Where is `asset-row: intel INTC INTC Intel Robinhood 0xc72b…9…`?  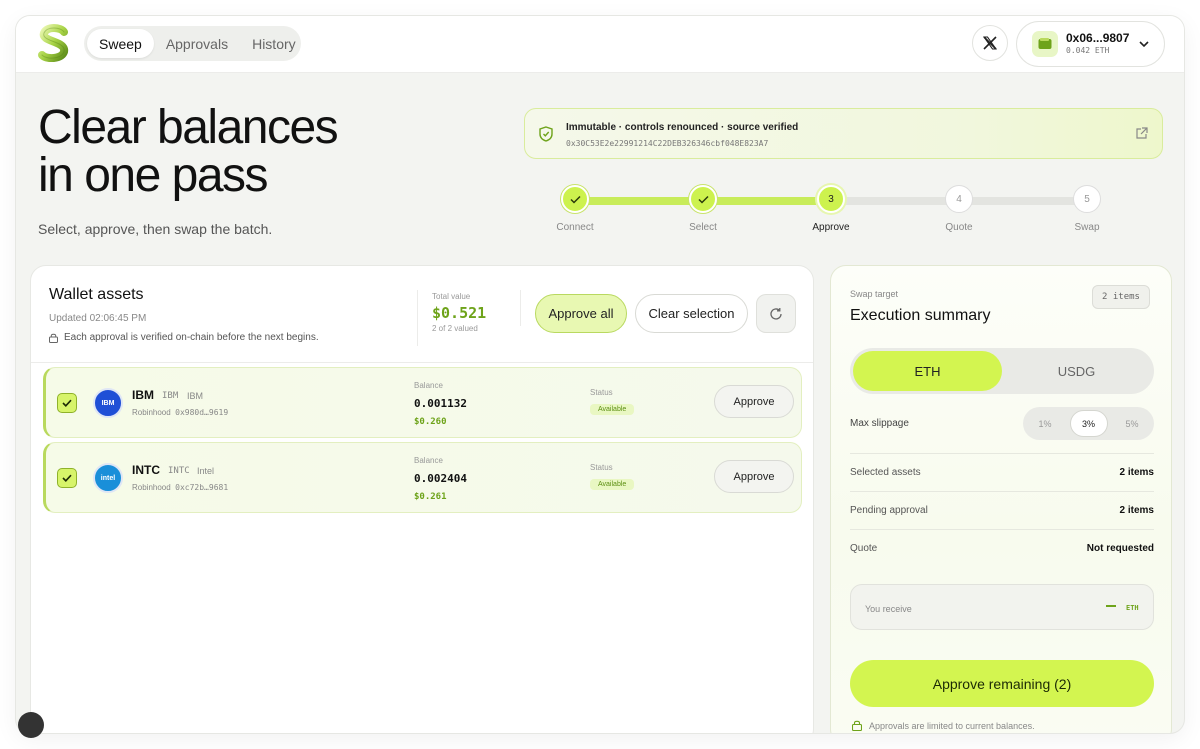
asset-row: intel INTC INTC Intel Robinhood 0xc72b…9… is located at coordinates (422, 477).